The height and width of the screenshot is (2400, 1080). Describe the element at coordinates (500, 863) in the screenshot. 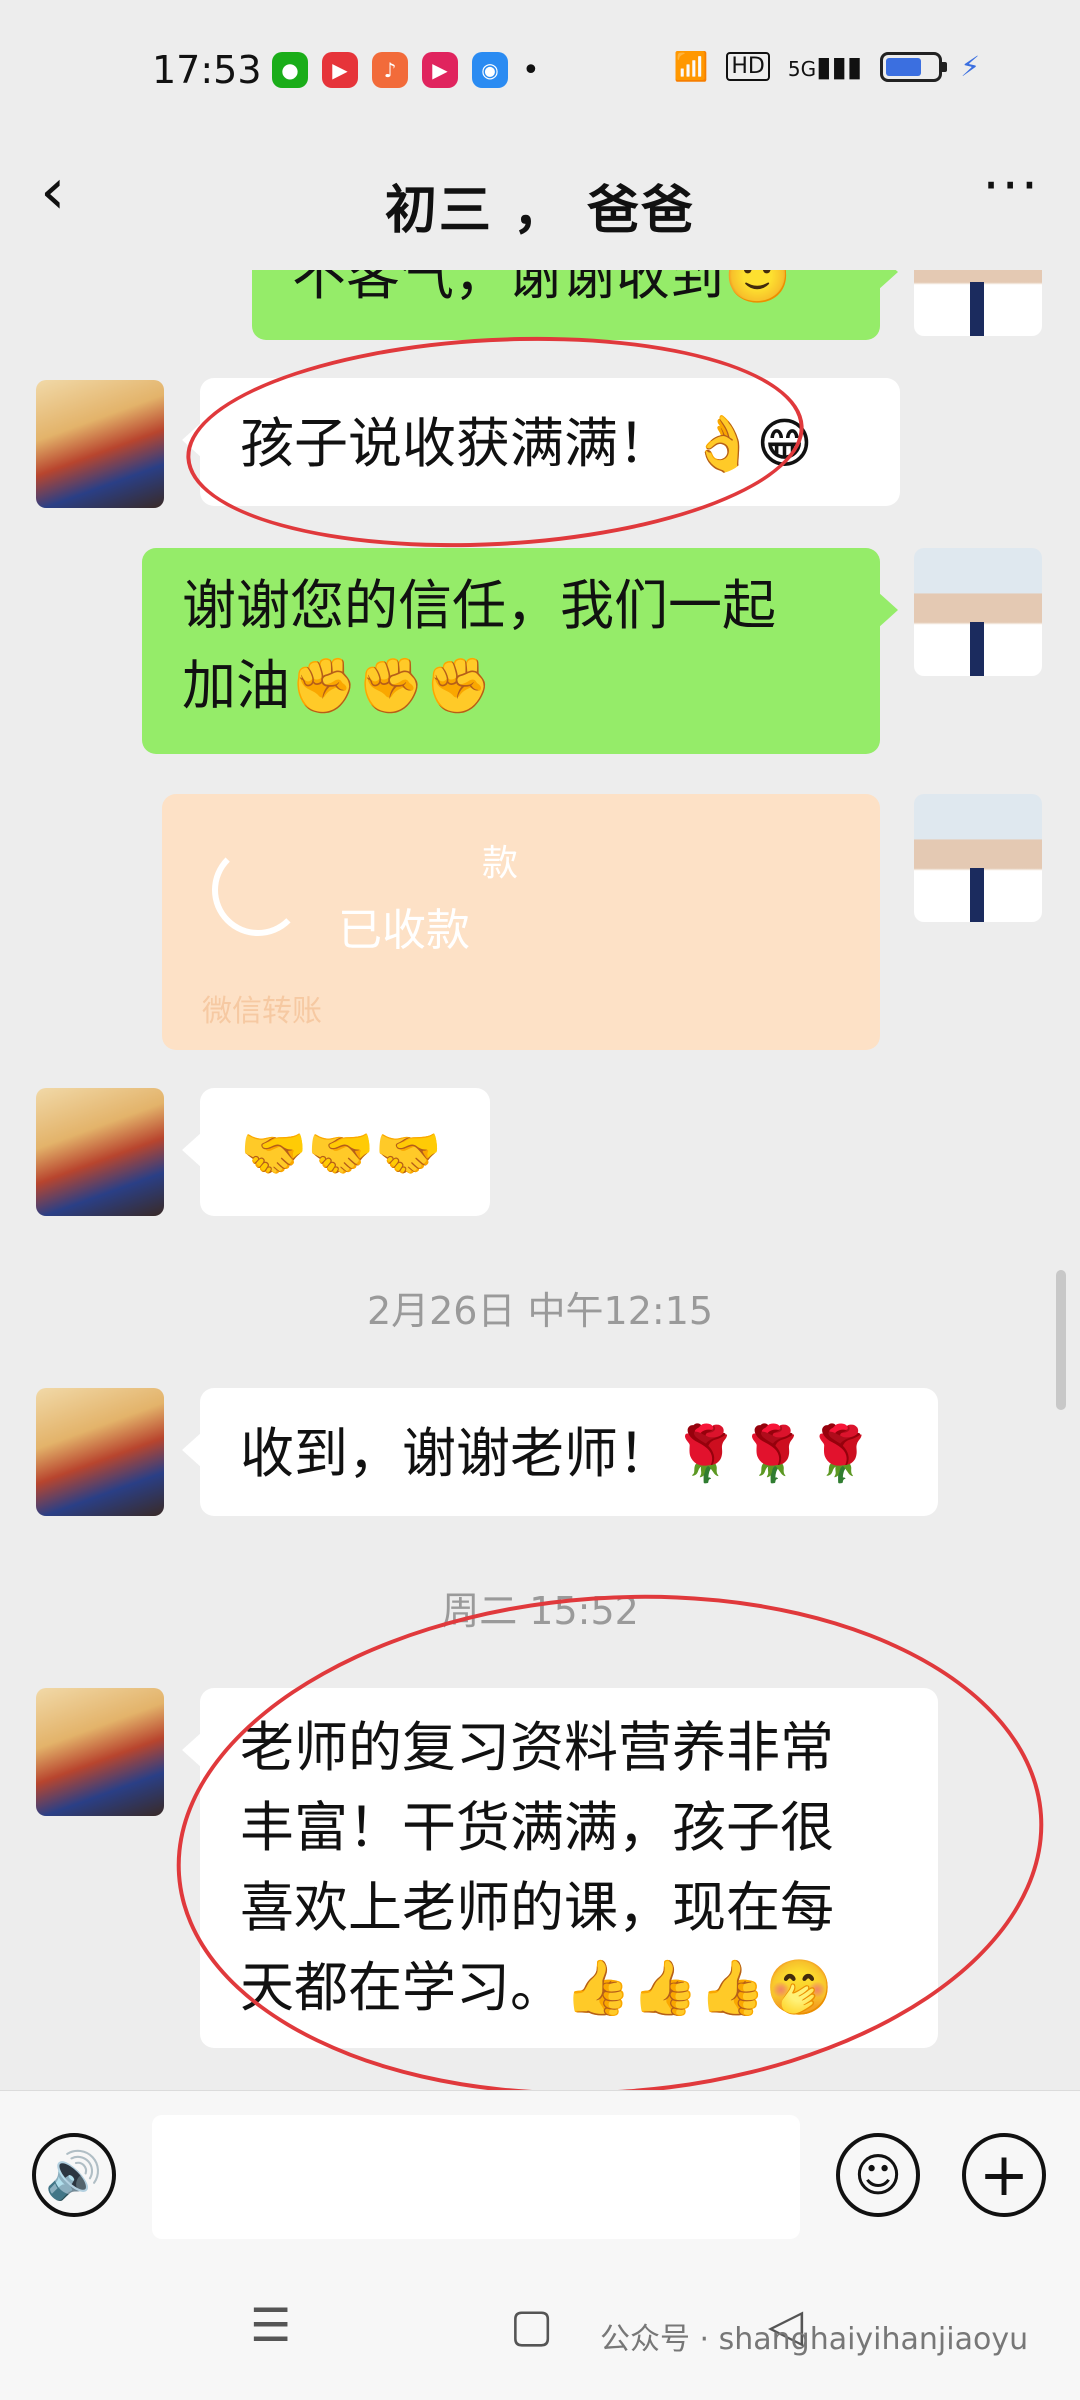

I see `transfer-amount: 款` at that location.